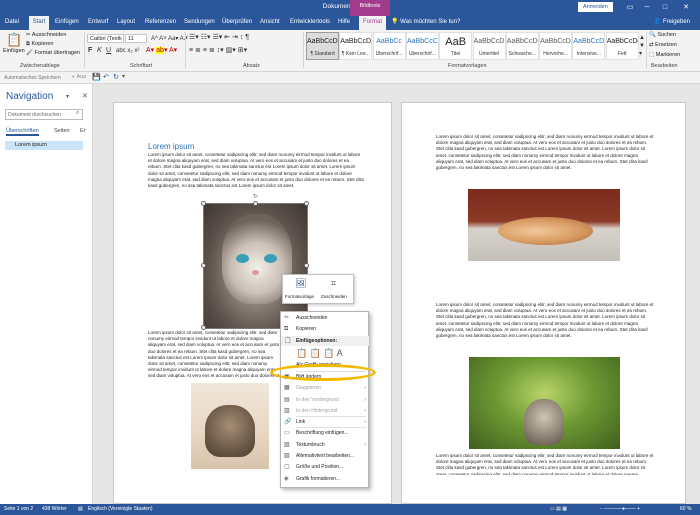  Describe the element at coordinates (62, 131) in the screenshot. I see `nav-tab-pages: Seiten` at that location.